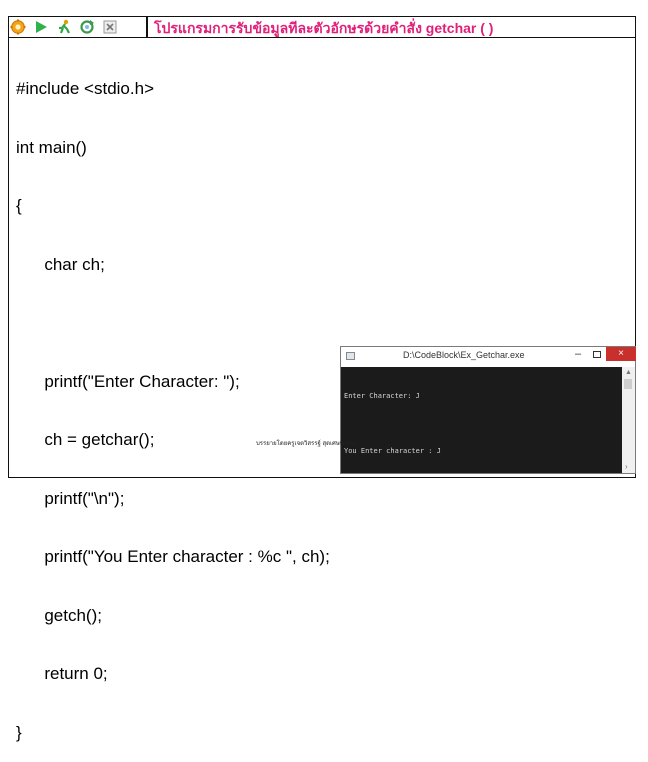  What do you see at coordinates (628, 384) in the screenshot?
I see `scroll-thumb` at bounding box center [628, 384].